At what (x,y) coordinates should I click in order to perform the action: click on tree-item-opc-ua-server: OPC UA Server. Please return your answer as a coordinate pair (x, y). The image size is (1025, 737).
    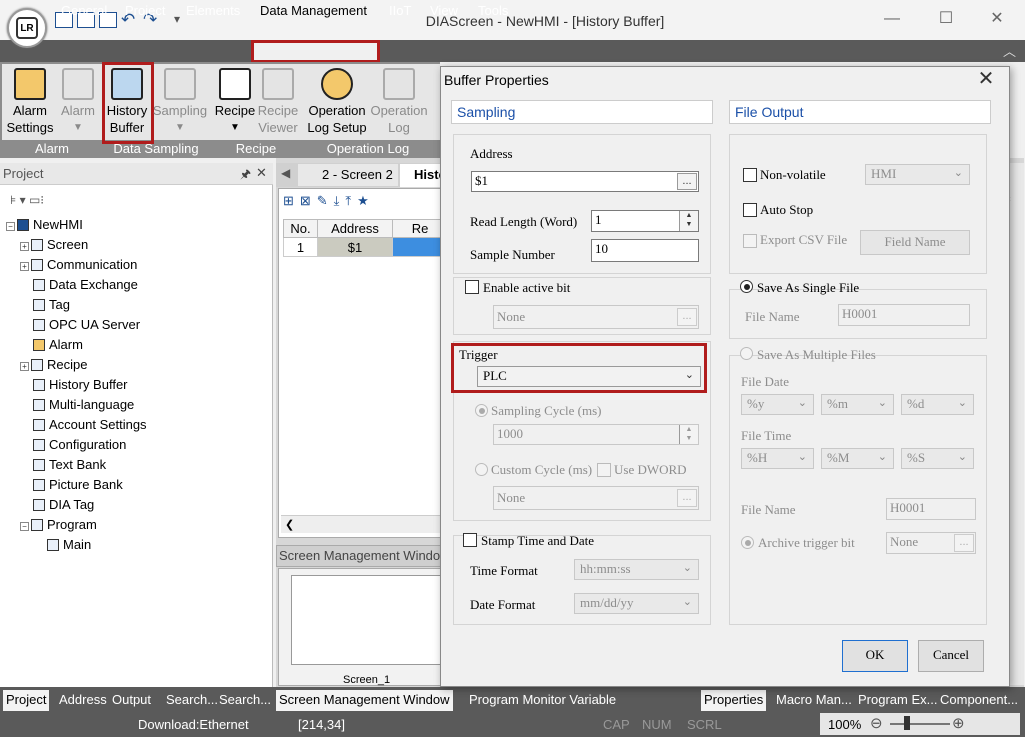
    Looking at the image, I should click on (86, 325).